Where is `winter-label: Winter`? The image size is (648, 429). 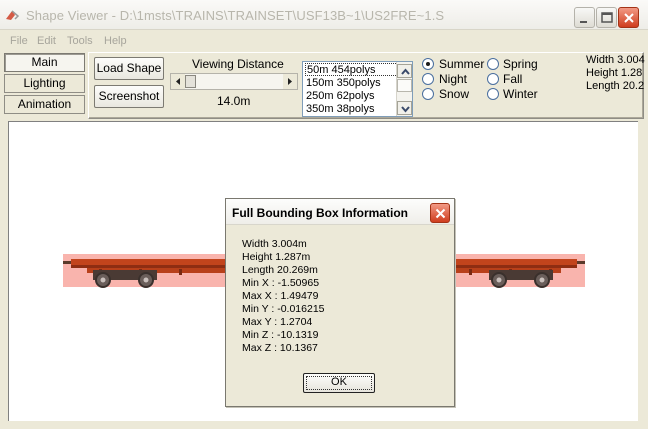 winter-label: Winter is located at coordinates (520, 94).